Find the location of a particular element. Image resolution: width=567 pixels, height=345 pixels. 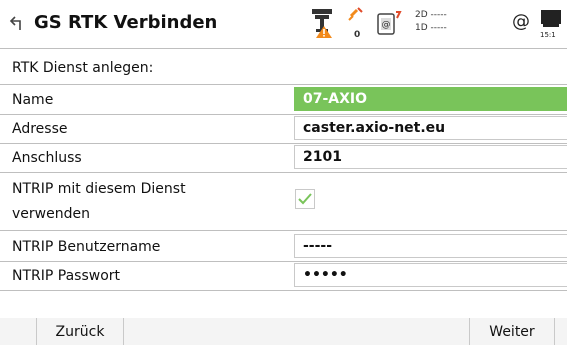

rover-warning-icon is located at coordinates (323, 22).